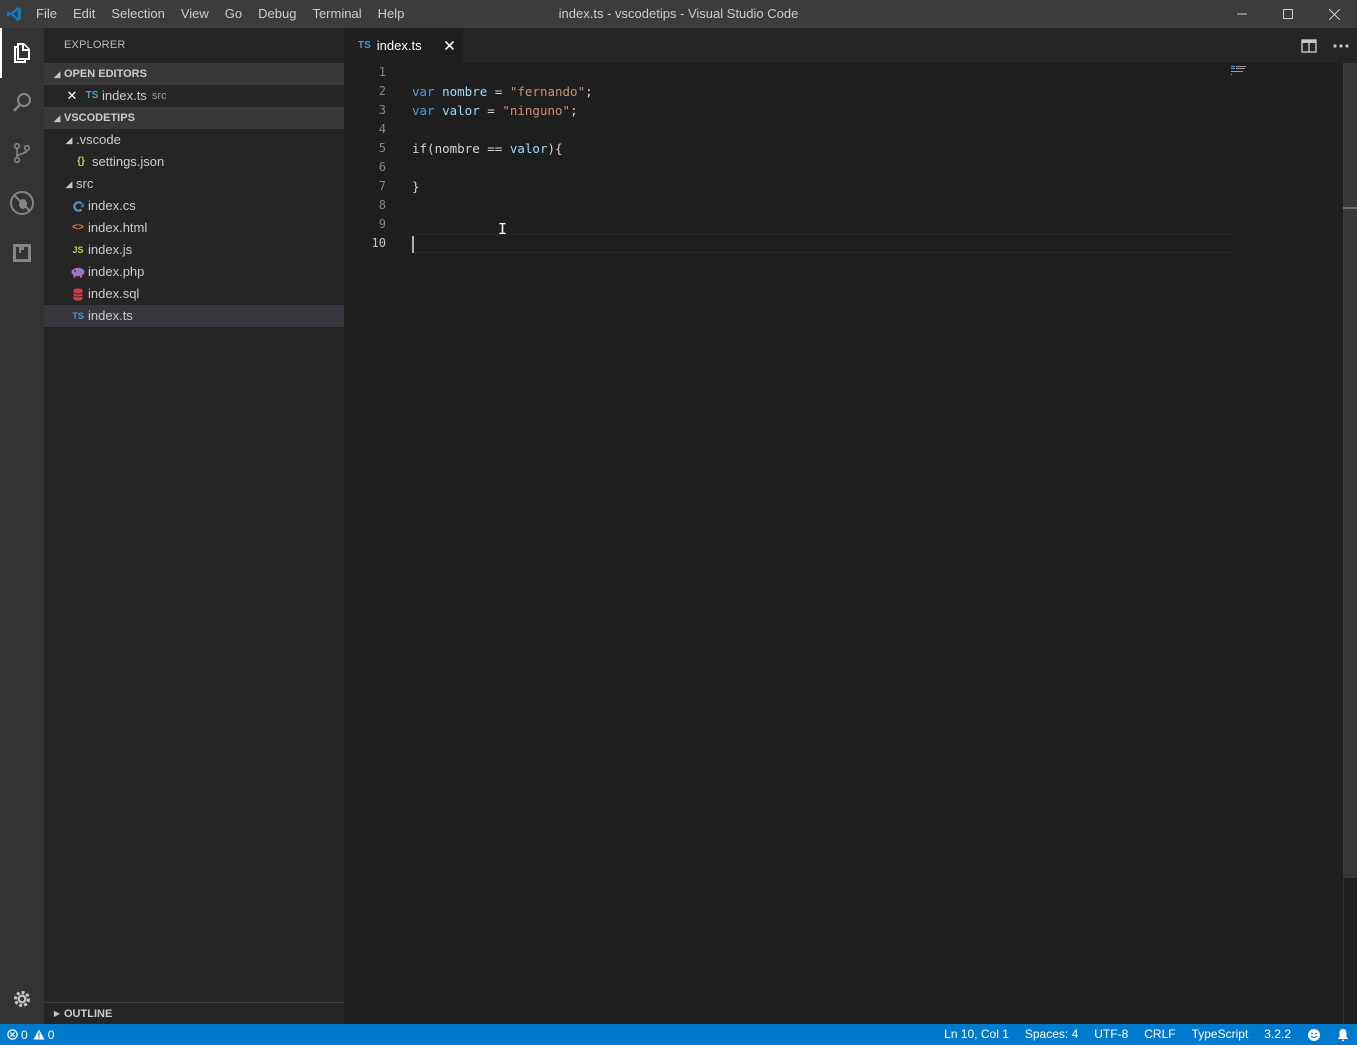 This screenshot has height=1045, width=1357. I want to click on typescript-version-status: 3.2.2, so click(1277, 1034).